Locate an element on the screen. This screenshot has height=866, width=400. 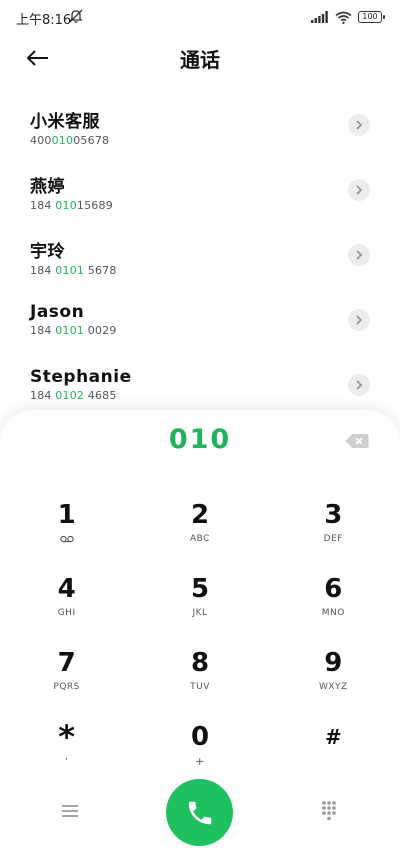
key-6: 6 MNO is located at coordinates (333, 599).